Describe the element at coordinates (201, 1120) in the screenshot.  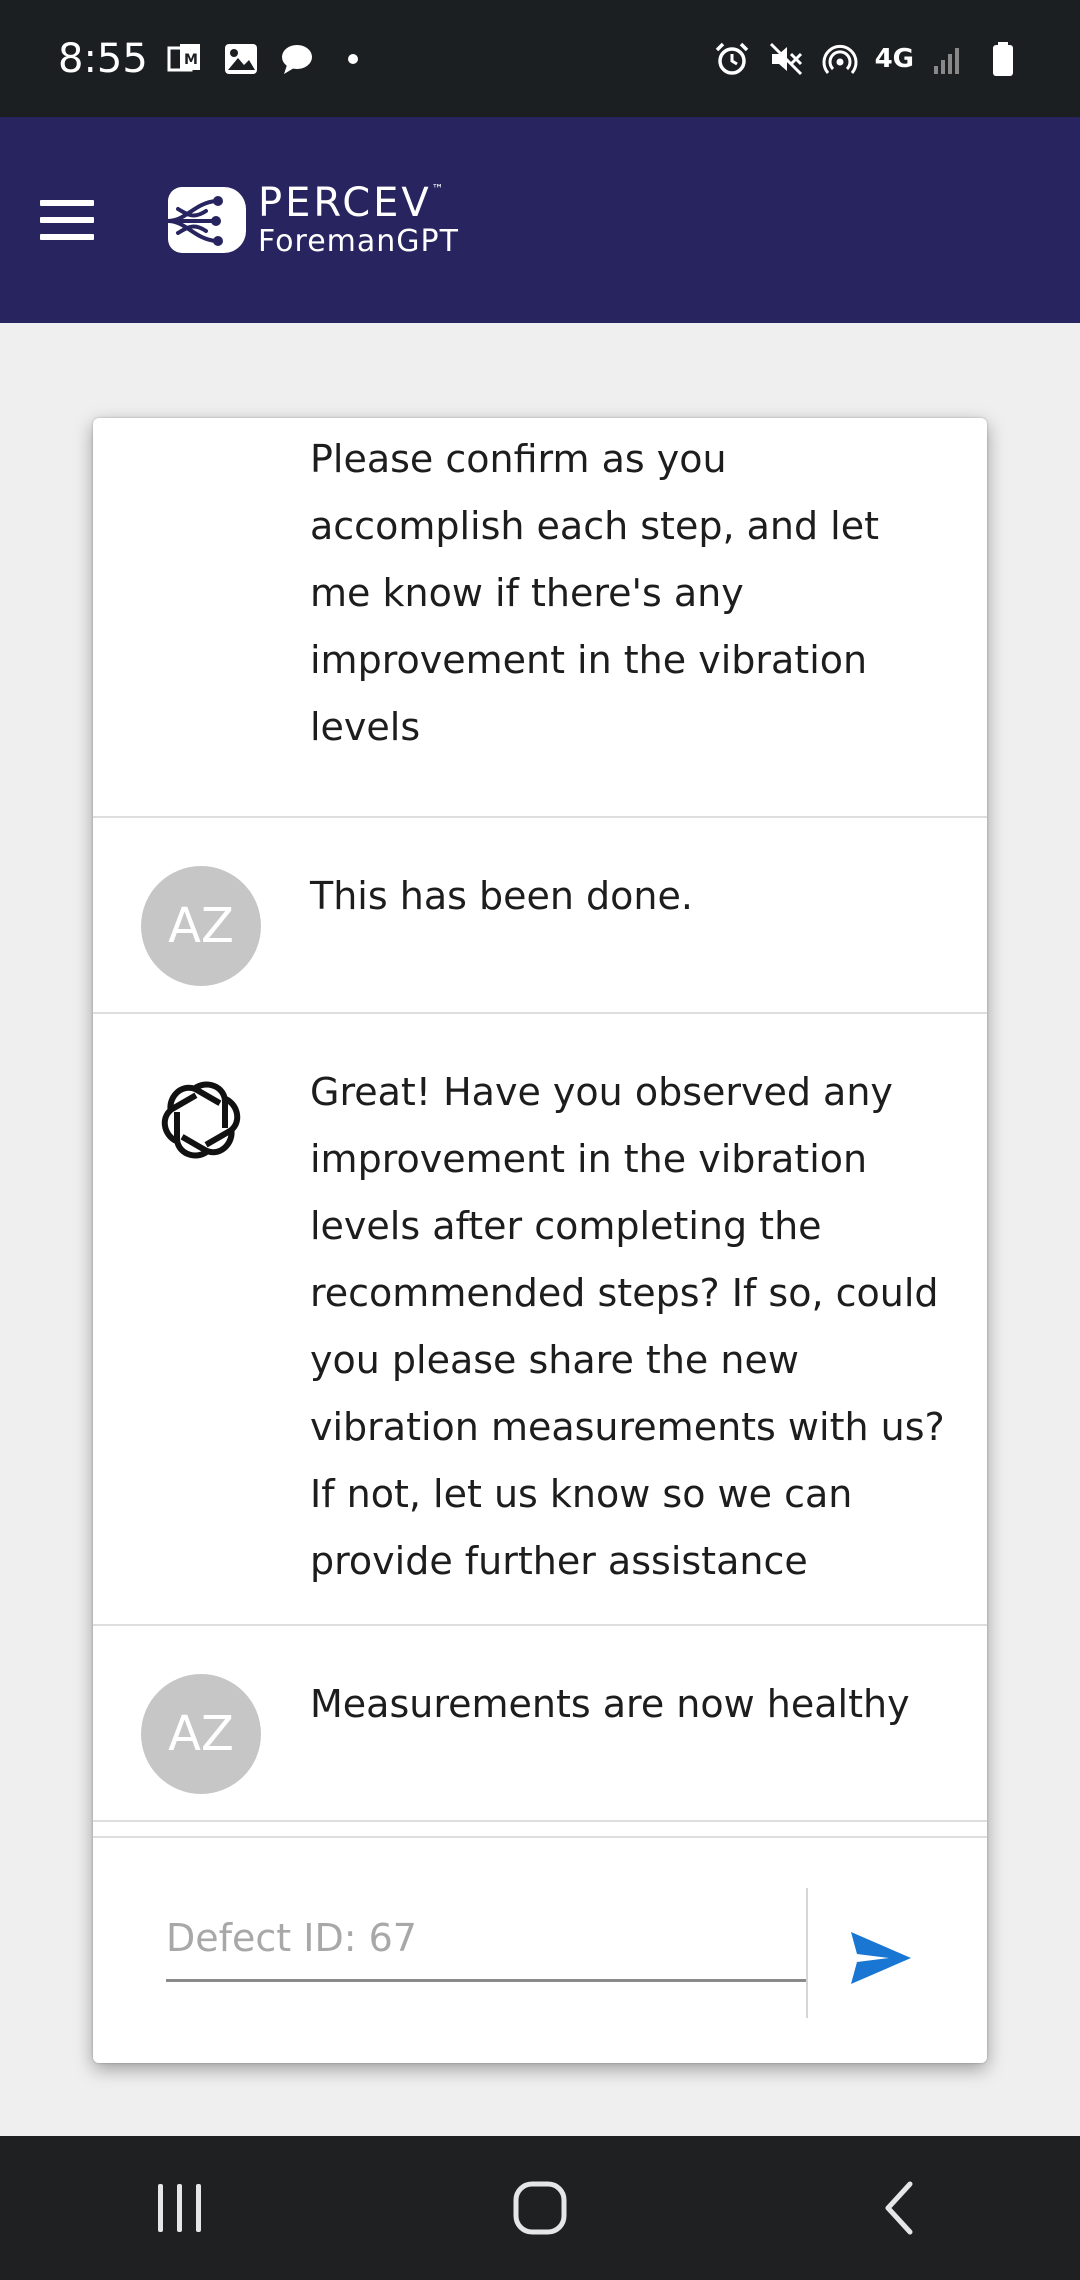
I see `openai-logo-icon` at that location.